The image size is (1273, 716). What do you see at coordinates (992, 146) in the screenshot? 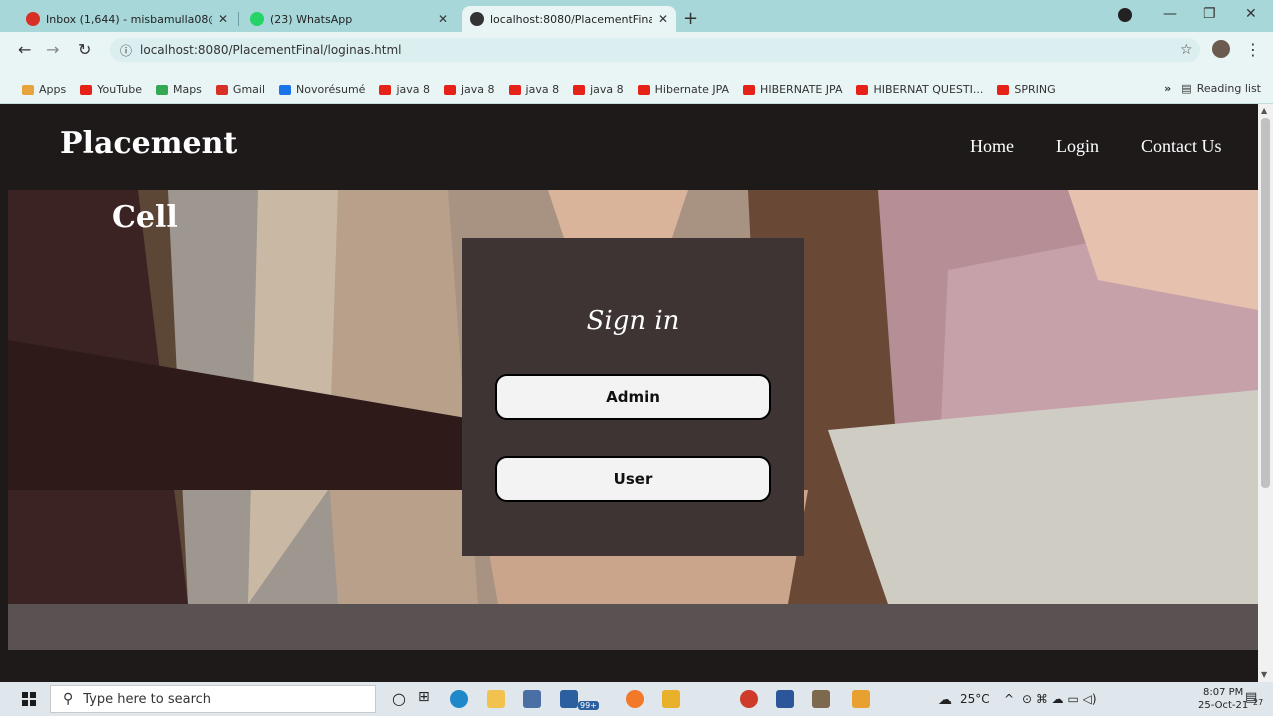
I see `nav-home: Home` at bounding box center [992, 146].